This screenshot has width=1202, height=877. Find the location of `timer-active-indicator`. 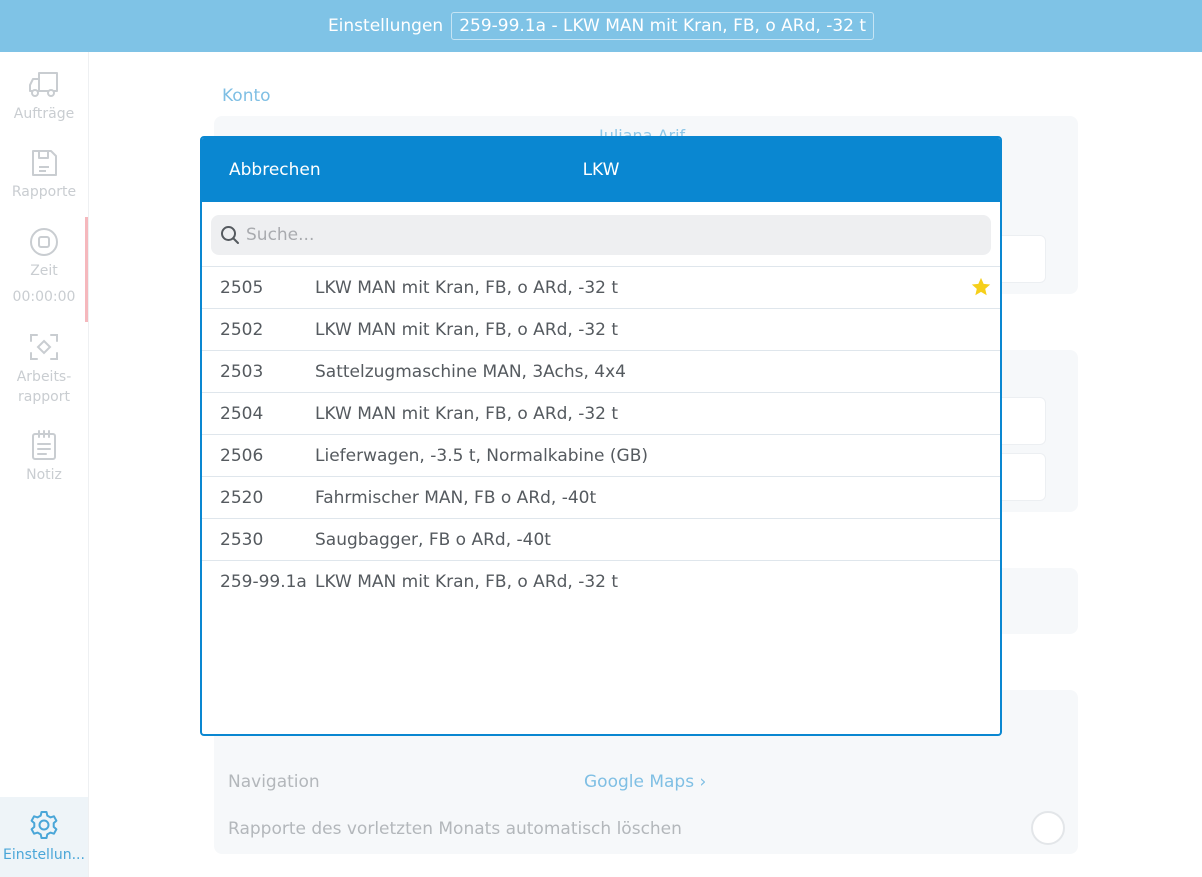

timer-active-indicator is located at coordinates (86, 269).